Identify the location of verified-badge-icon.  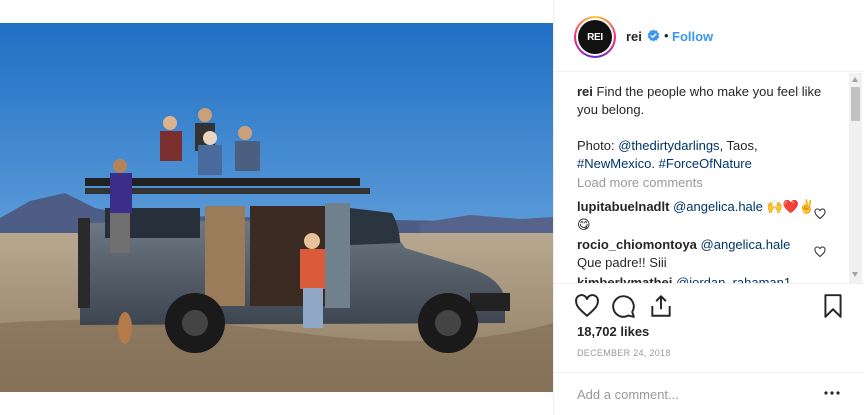
(653, 35).